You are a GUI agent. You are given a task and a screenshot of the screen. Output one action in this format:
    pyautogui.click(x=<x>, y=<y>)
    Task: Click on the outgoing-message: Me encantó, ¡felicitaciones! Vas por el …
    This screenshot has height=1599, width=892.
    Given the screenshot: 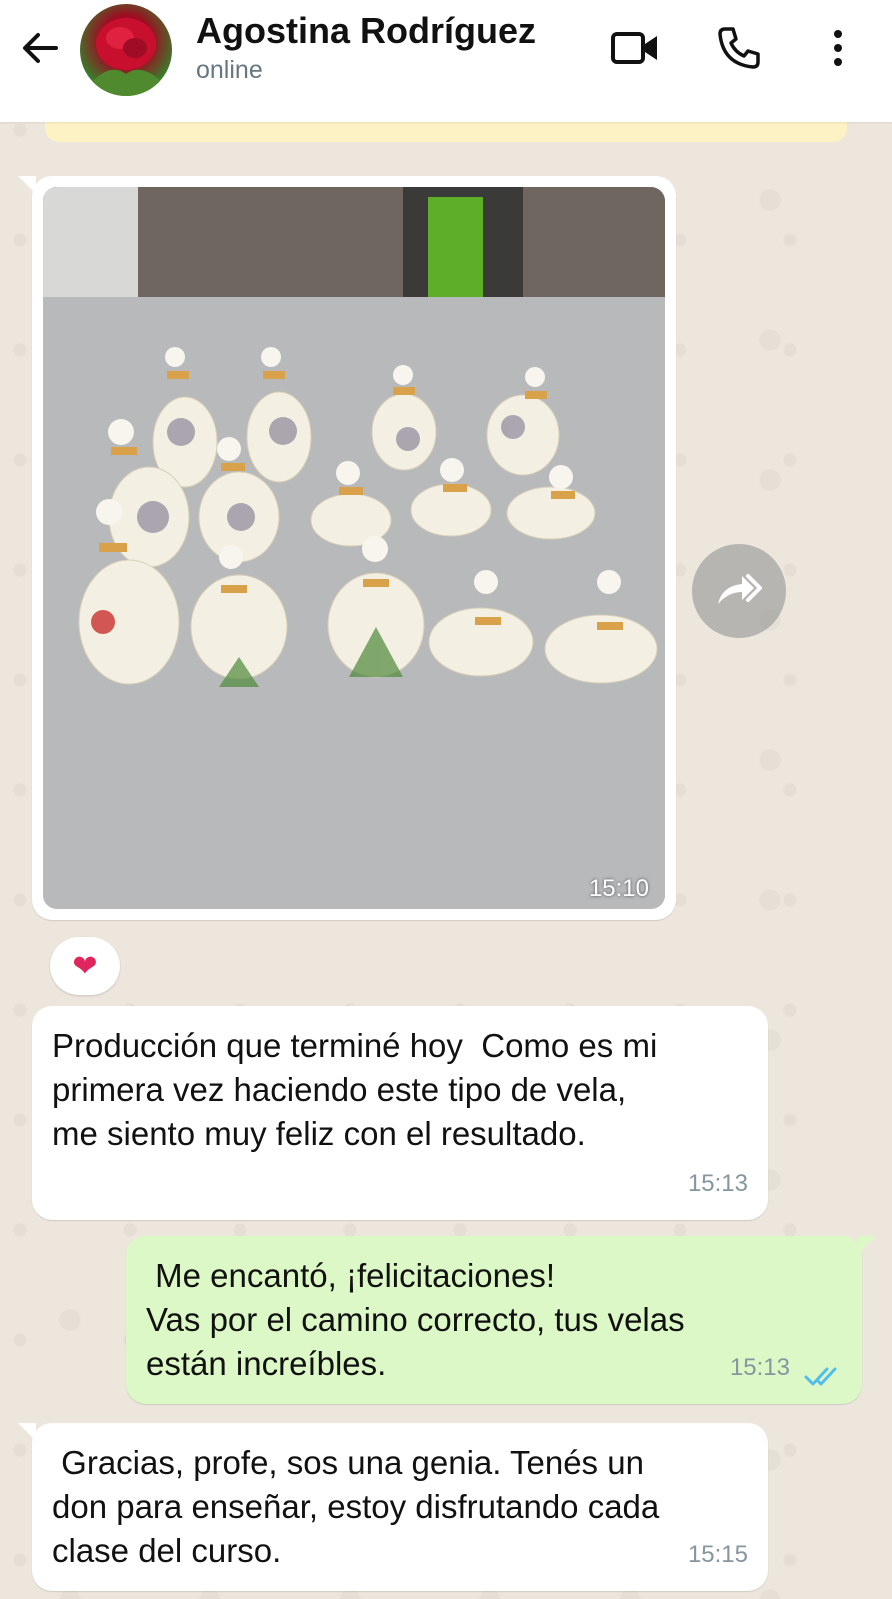 What is the action you would take?
    pyautogui.click(x=501, y=1320)
    